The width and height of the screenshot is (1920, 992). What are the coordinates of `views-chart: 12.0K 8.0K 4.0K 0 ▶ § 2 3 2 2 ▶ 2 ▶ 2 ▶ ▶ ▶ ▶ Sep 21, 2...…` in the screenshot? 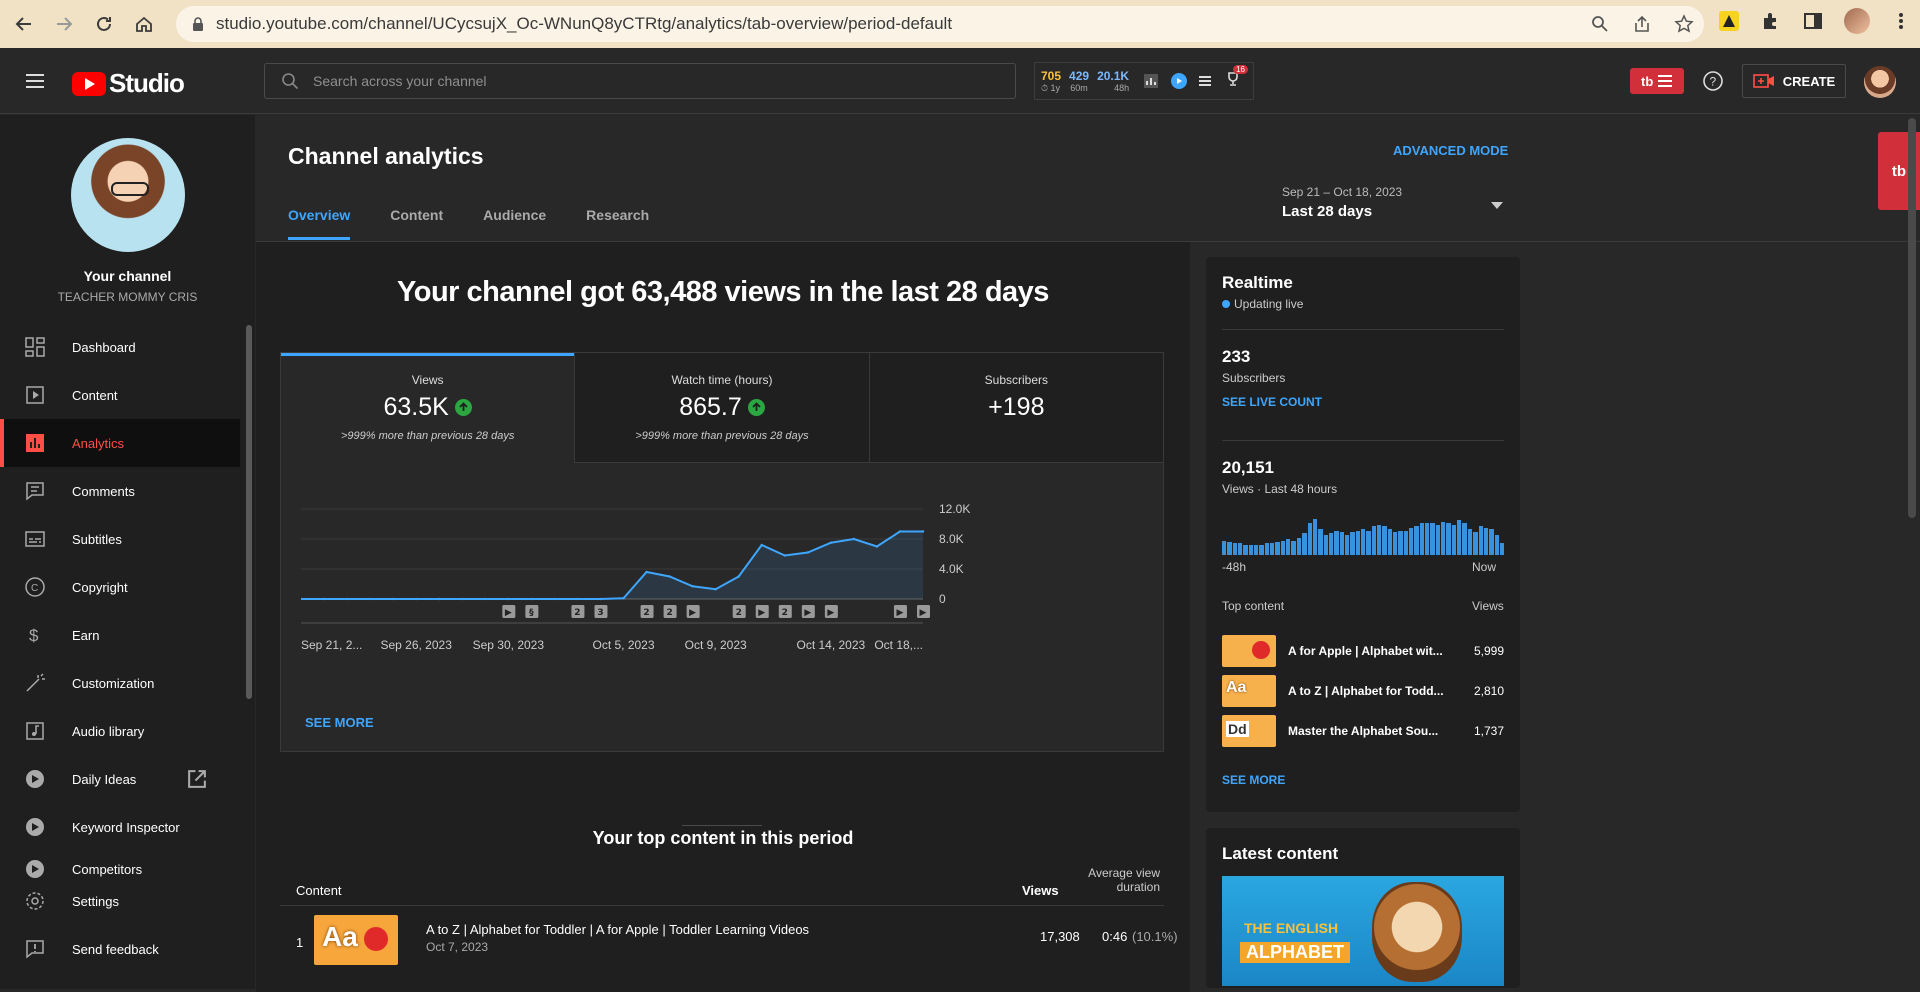 It's located at (726, 573).